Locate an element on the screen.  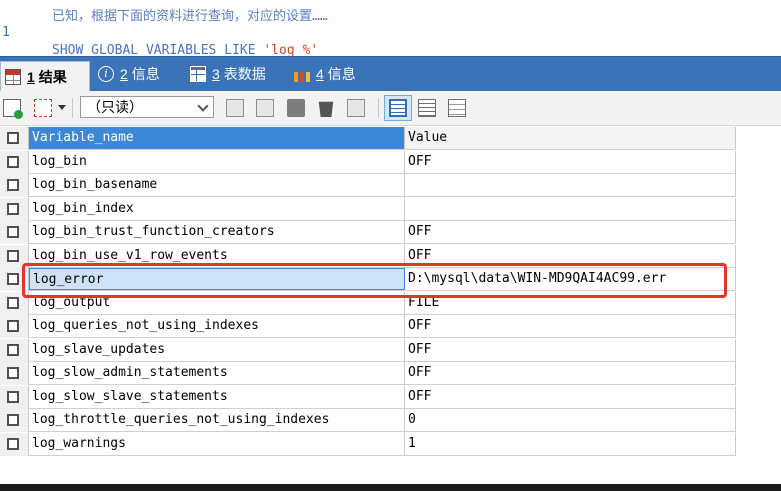
cell-variable-name: log_bin_basename is located at coordinates (217, 185).